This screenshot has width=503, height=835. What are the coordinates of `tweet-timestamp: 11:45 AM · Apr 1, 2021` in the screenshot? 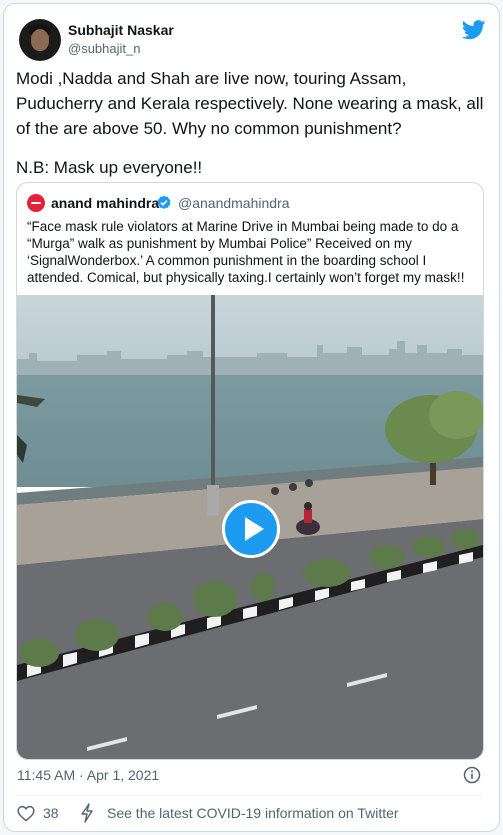 It's located at (88, 775).